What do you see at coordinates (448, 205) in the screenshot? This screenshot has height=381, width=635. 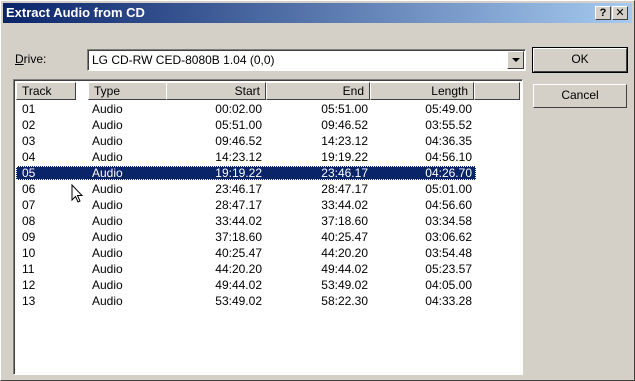 I see `cell-length: 04:56.60` at bounding box center [448, 205].